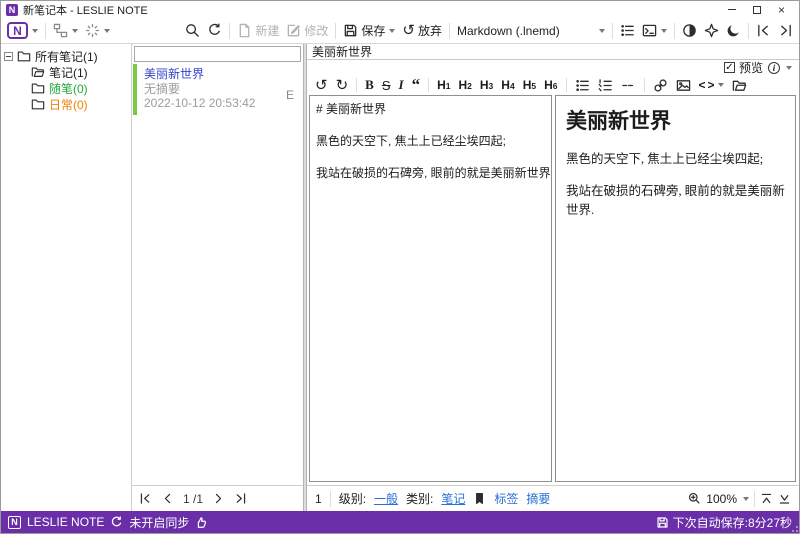  I want to click on statusbar-logo: N, so click(14, 522).